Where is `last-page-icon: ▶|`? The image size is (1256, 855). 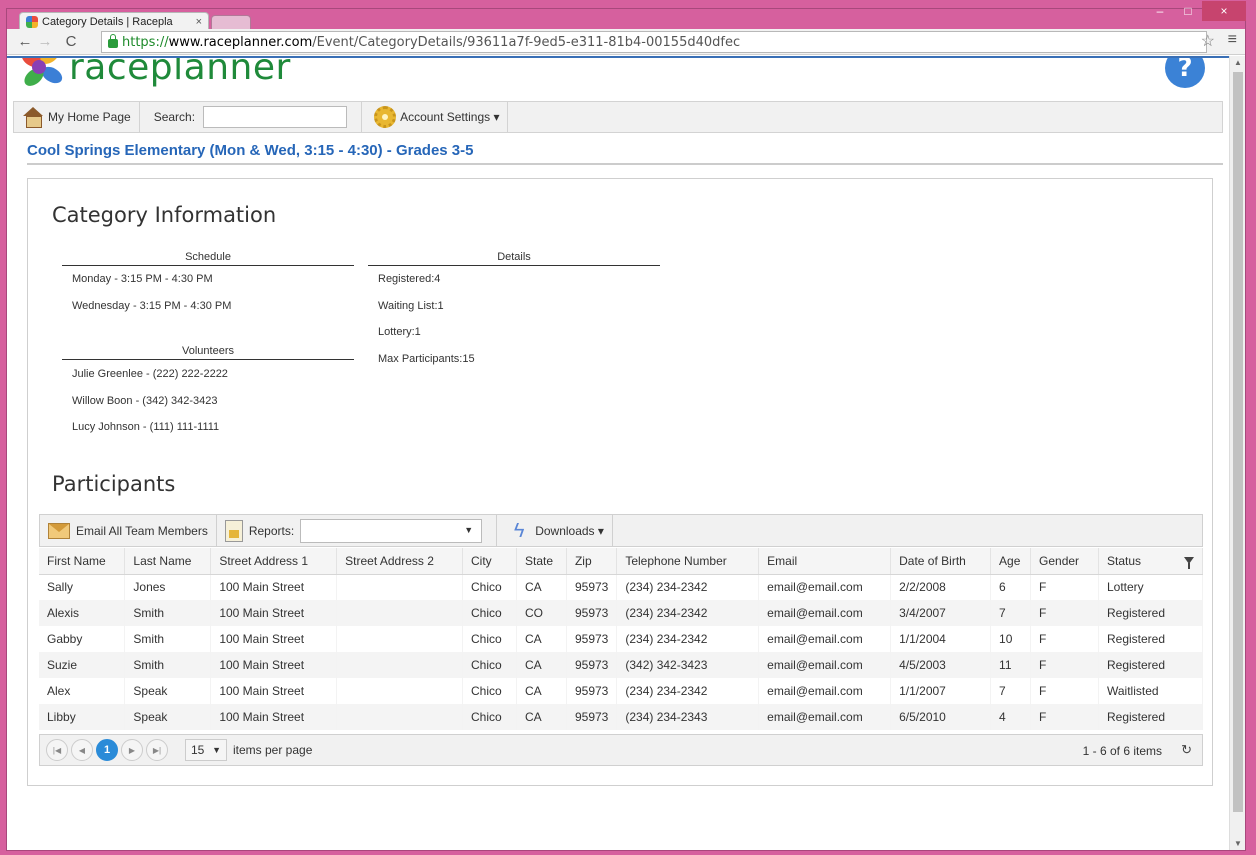 last-page-icon: ▶| is located at coordinates (157, 750).